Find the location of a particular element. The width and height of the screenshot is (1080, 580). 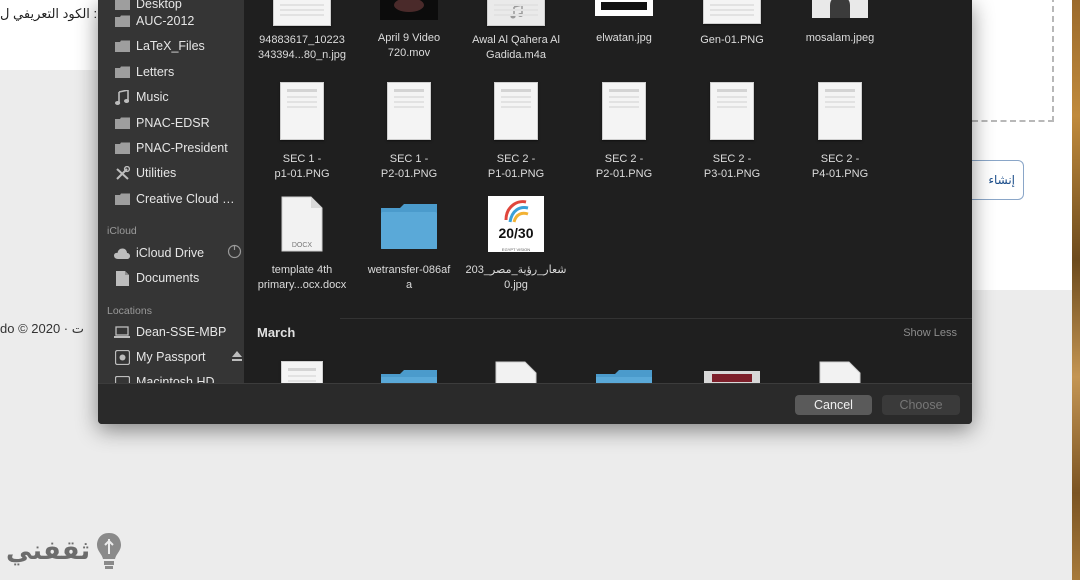

sidebar-item-label: Macintosh HD is located at coordinates (175, 379).